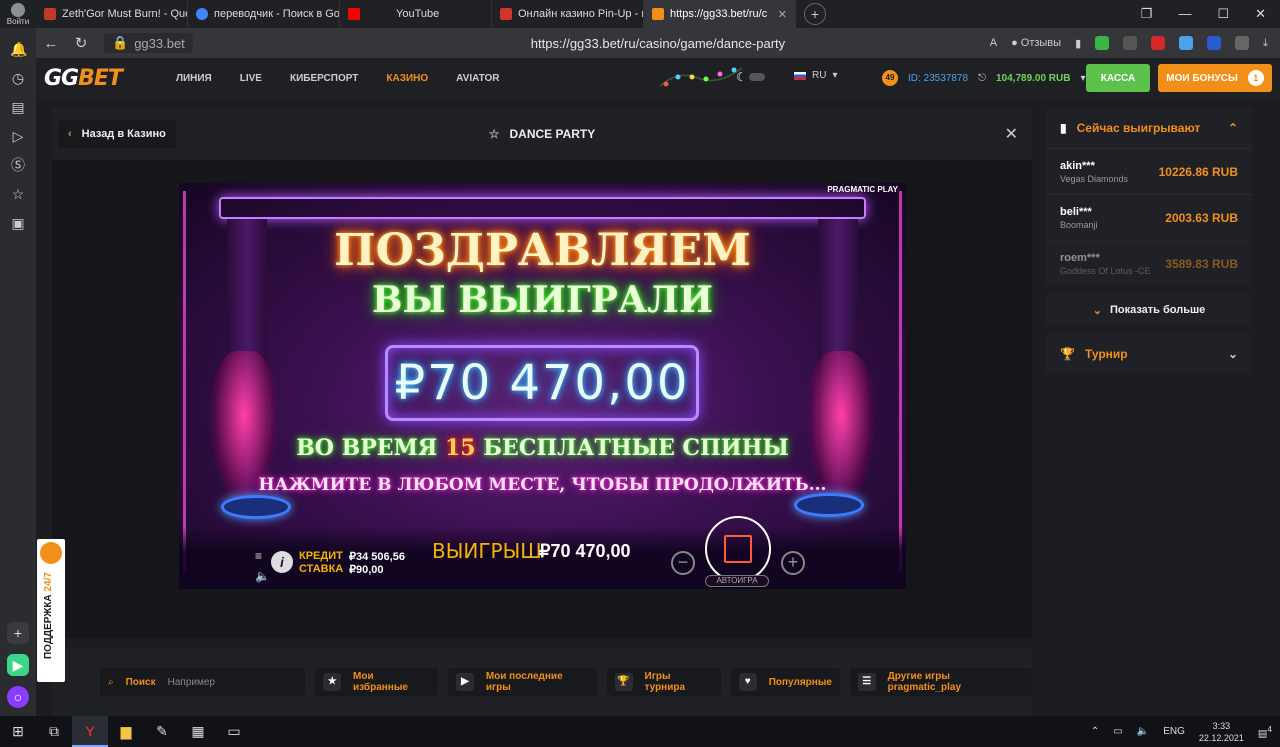  What do you see at coordinates (1117, 731) in the screenshot?
I see `network-icon: ▭` at bounding box center [1117, 731].